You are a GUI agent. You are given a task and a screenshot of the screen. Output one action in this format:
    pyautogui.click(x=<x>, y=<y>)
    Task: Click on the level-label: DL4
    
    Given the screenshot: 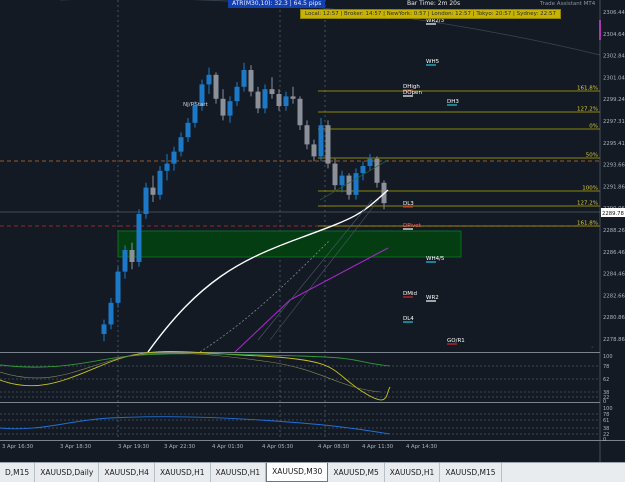 What is the action you would take?
    pyautogui.click(x=408, y=319)
    